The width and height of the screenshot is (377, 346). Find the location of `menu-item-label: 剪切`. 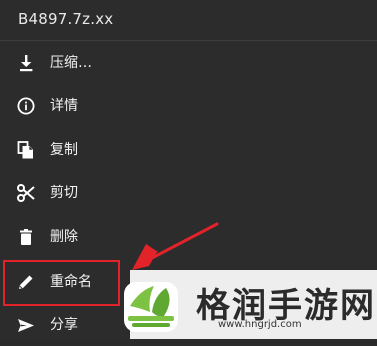

menu-item-label: 剪切 is located at coordinates (64, 193).